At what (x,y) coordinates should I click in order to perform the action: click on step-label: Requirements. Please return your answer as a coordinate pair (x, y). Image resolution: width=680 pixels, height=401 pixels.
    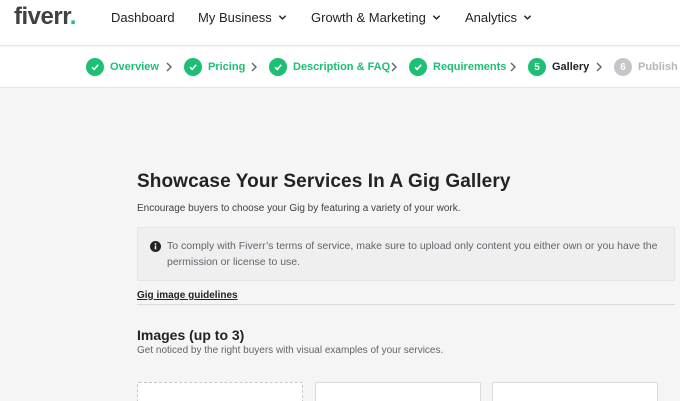
    Looking at the image, I should click on (470, 67).